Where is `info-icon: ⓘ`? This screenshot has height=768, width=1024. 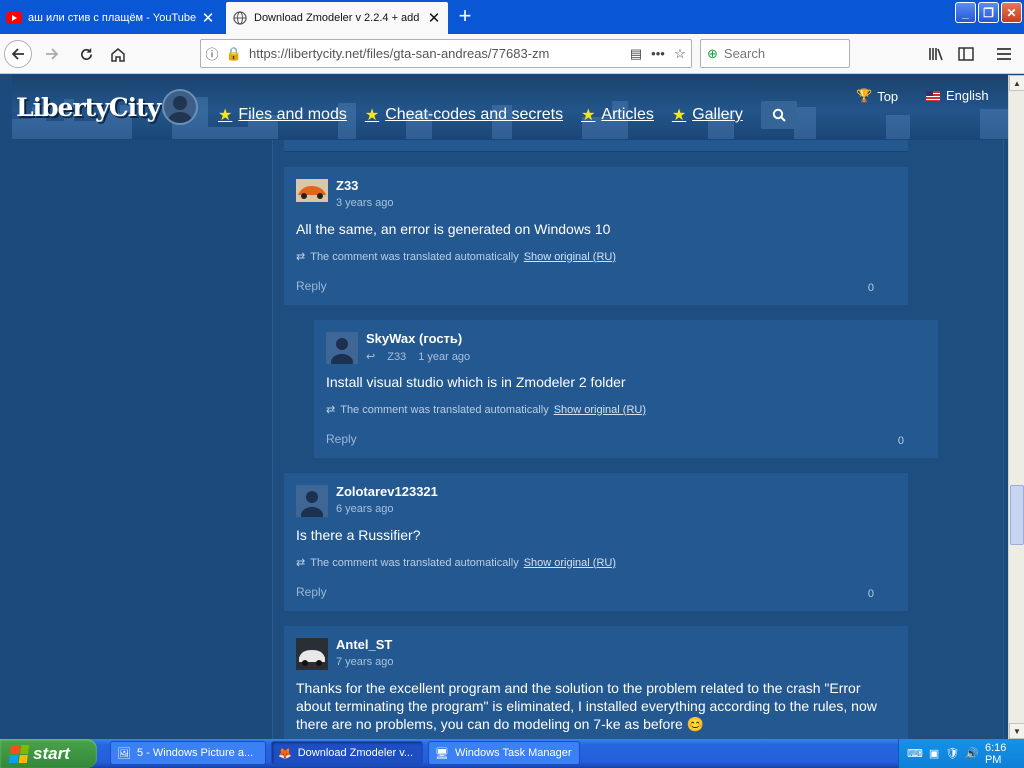 info-icon: ⓘ is located at coordinates (212, 53).